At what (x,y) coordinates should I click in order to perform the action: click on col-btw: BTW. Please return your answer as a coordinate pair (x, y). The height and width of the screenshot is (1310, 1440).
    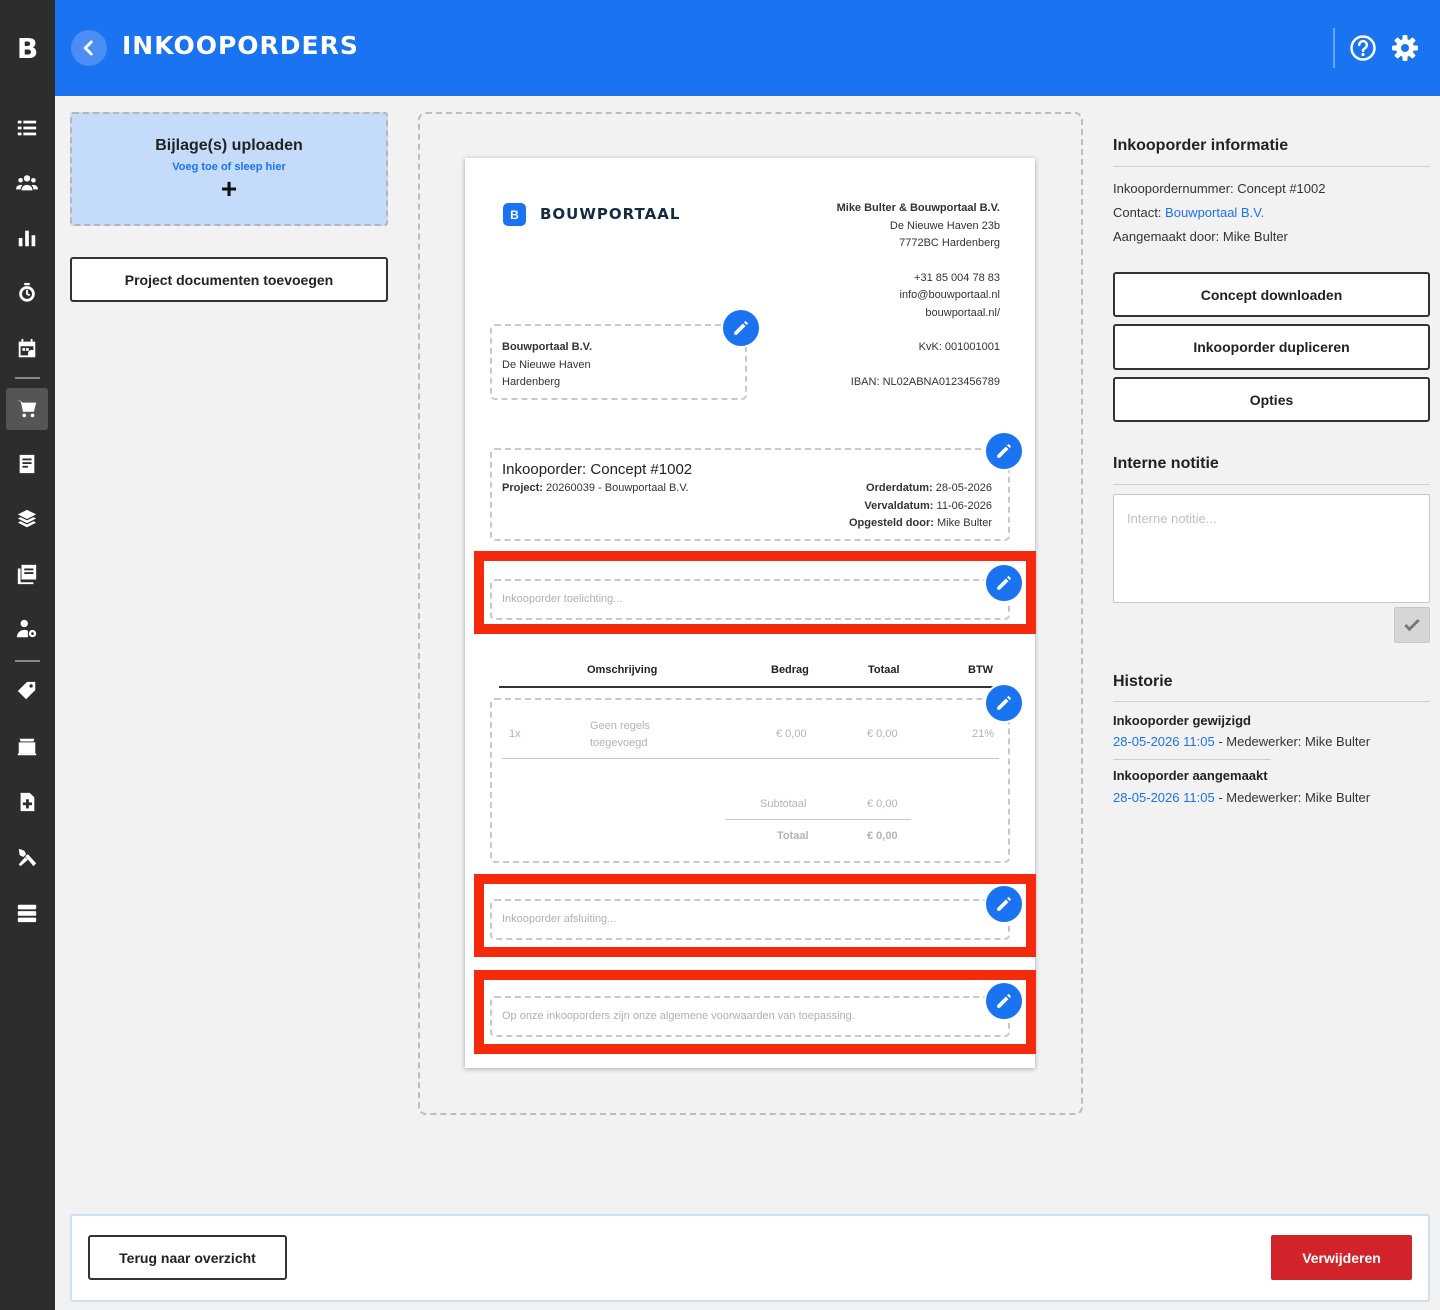
    Looking at the image, I should click on (981, 670).